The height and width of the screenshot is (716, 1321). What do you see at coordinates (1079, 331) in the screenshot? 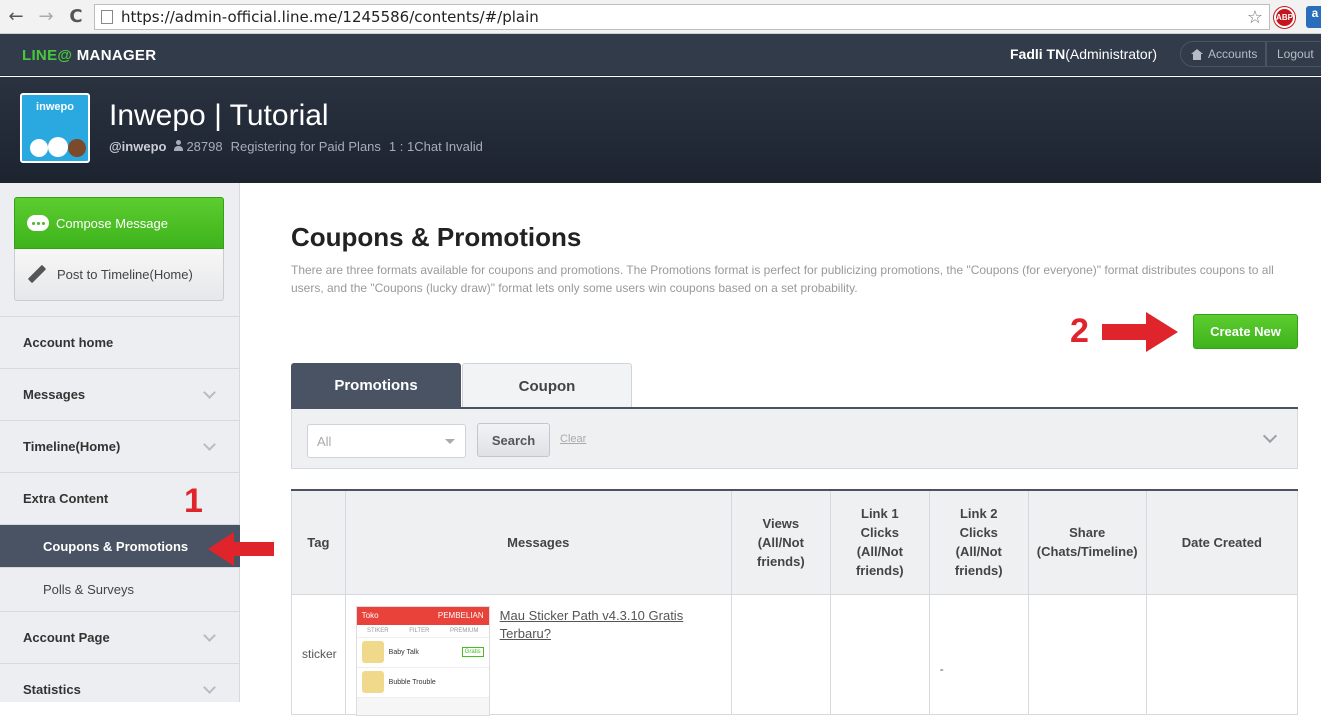
I see `annotation-number-2: 2` at bounding box center [1079, 331].